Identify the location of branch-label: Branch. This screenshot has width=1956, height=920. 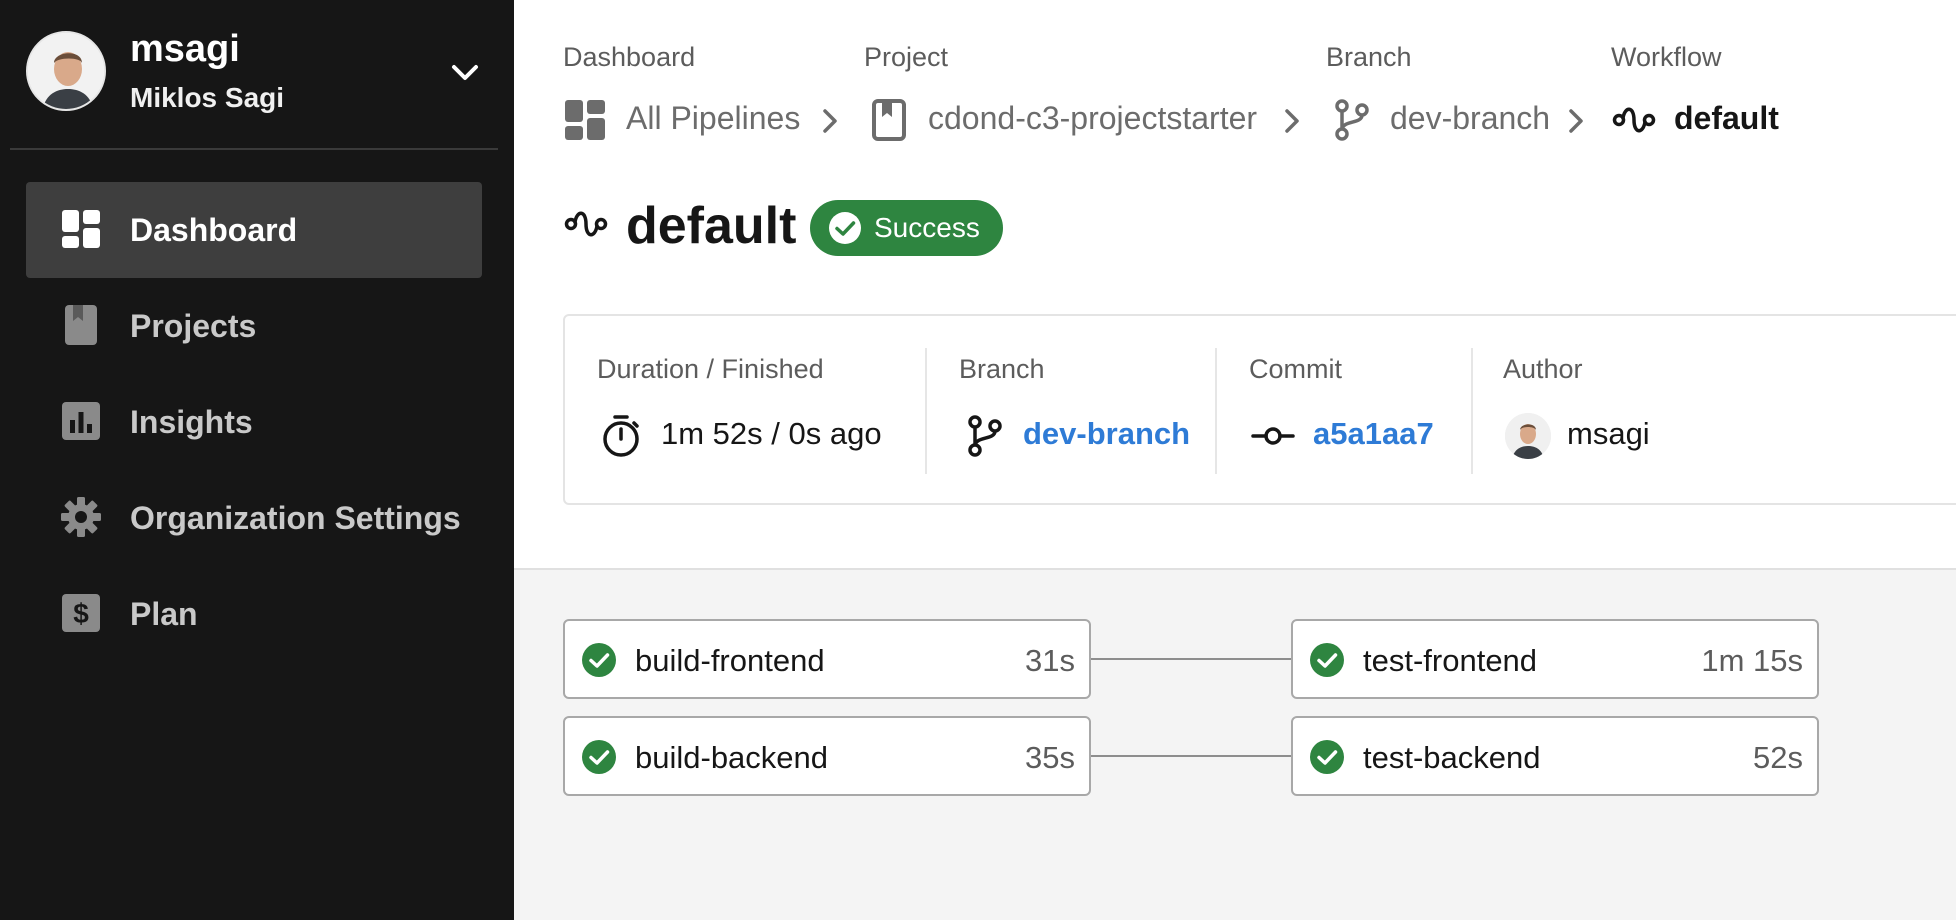
(1002, 369).